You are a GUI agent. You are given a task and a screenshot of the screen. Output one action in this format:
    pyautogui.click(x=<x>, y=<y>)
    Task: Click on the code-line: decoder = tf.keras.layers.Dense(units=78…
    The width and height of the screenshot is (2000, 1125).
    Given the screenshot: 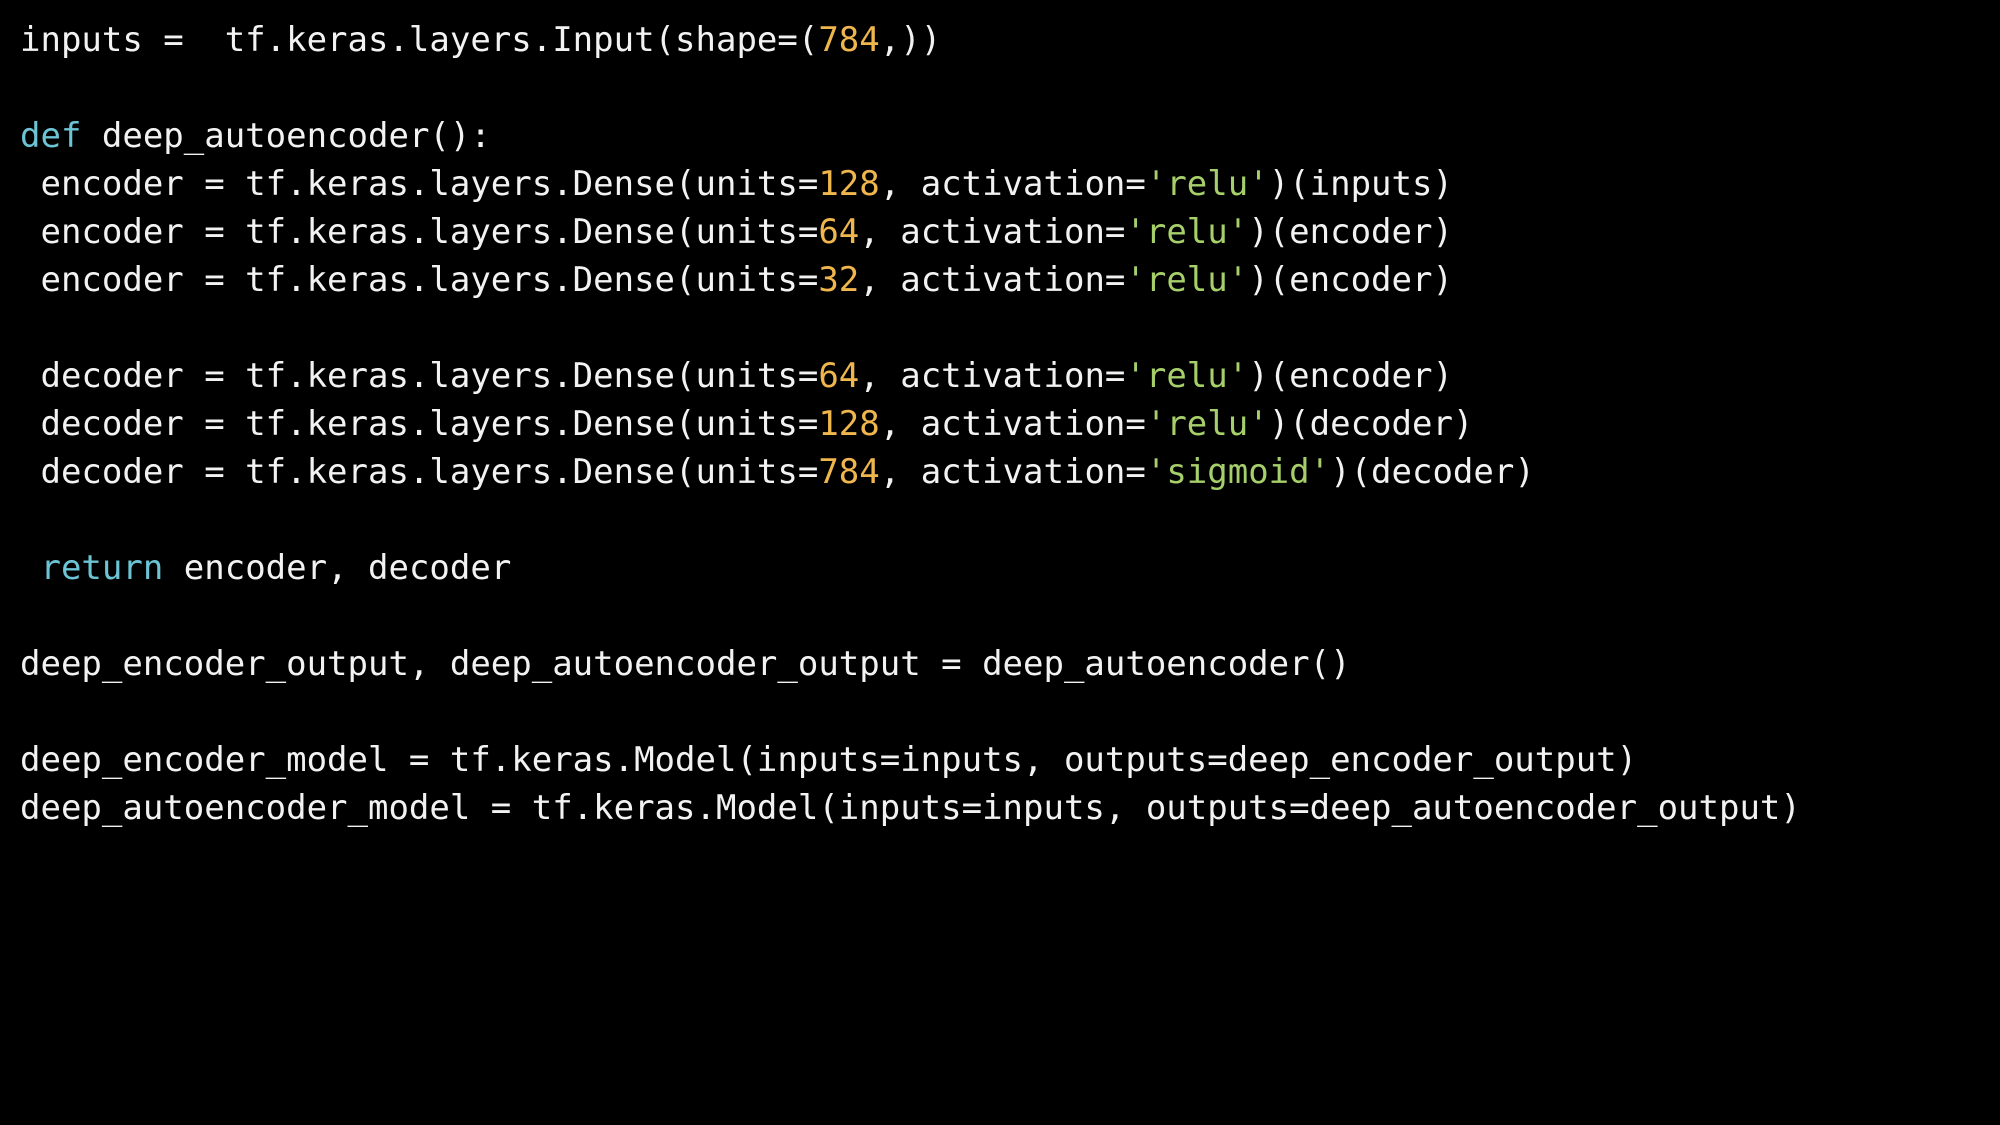 What is the action you would take?
    pyautogui.click(x=1000, y=472)
    